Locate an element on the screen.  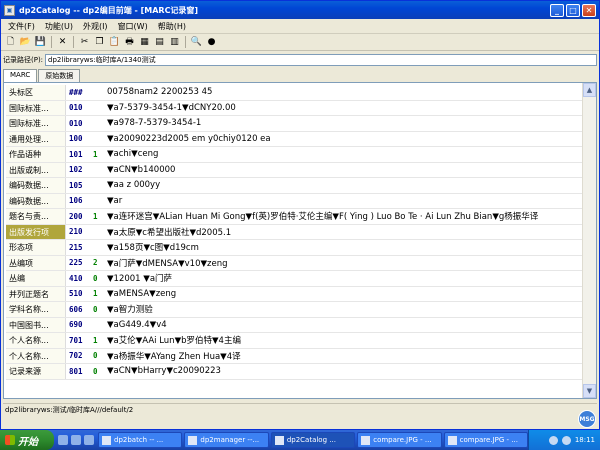
search-icon: 🔍 is located at coordinates (196, 42).